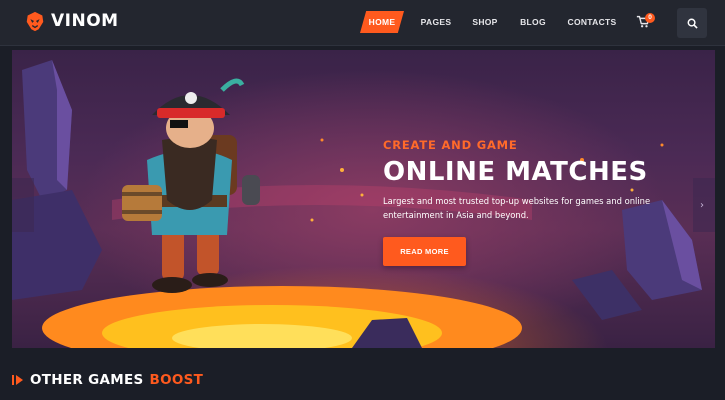 The image size is (725, 400). I want to click on search-button, so click(692, 23).